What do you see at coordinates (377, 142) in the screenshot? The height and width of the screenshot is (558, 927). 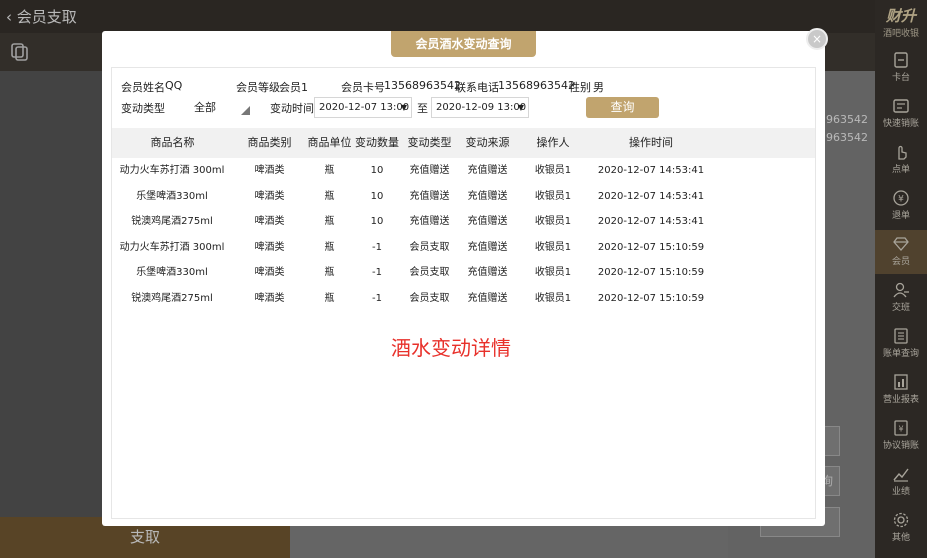 I see `column-header: 变动数量` at bounding box center [377, 142].